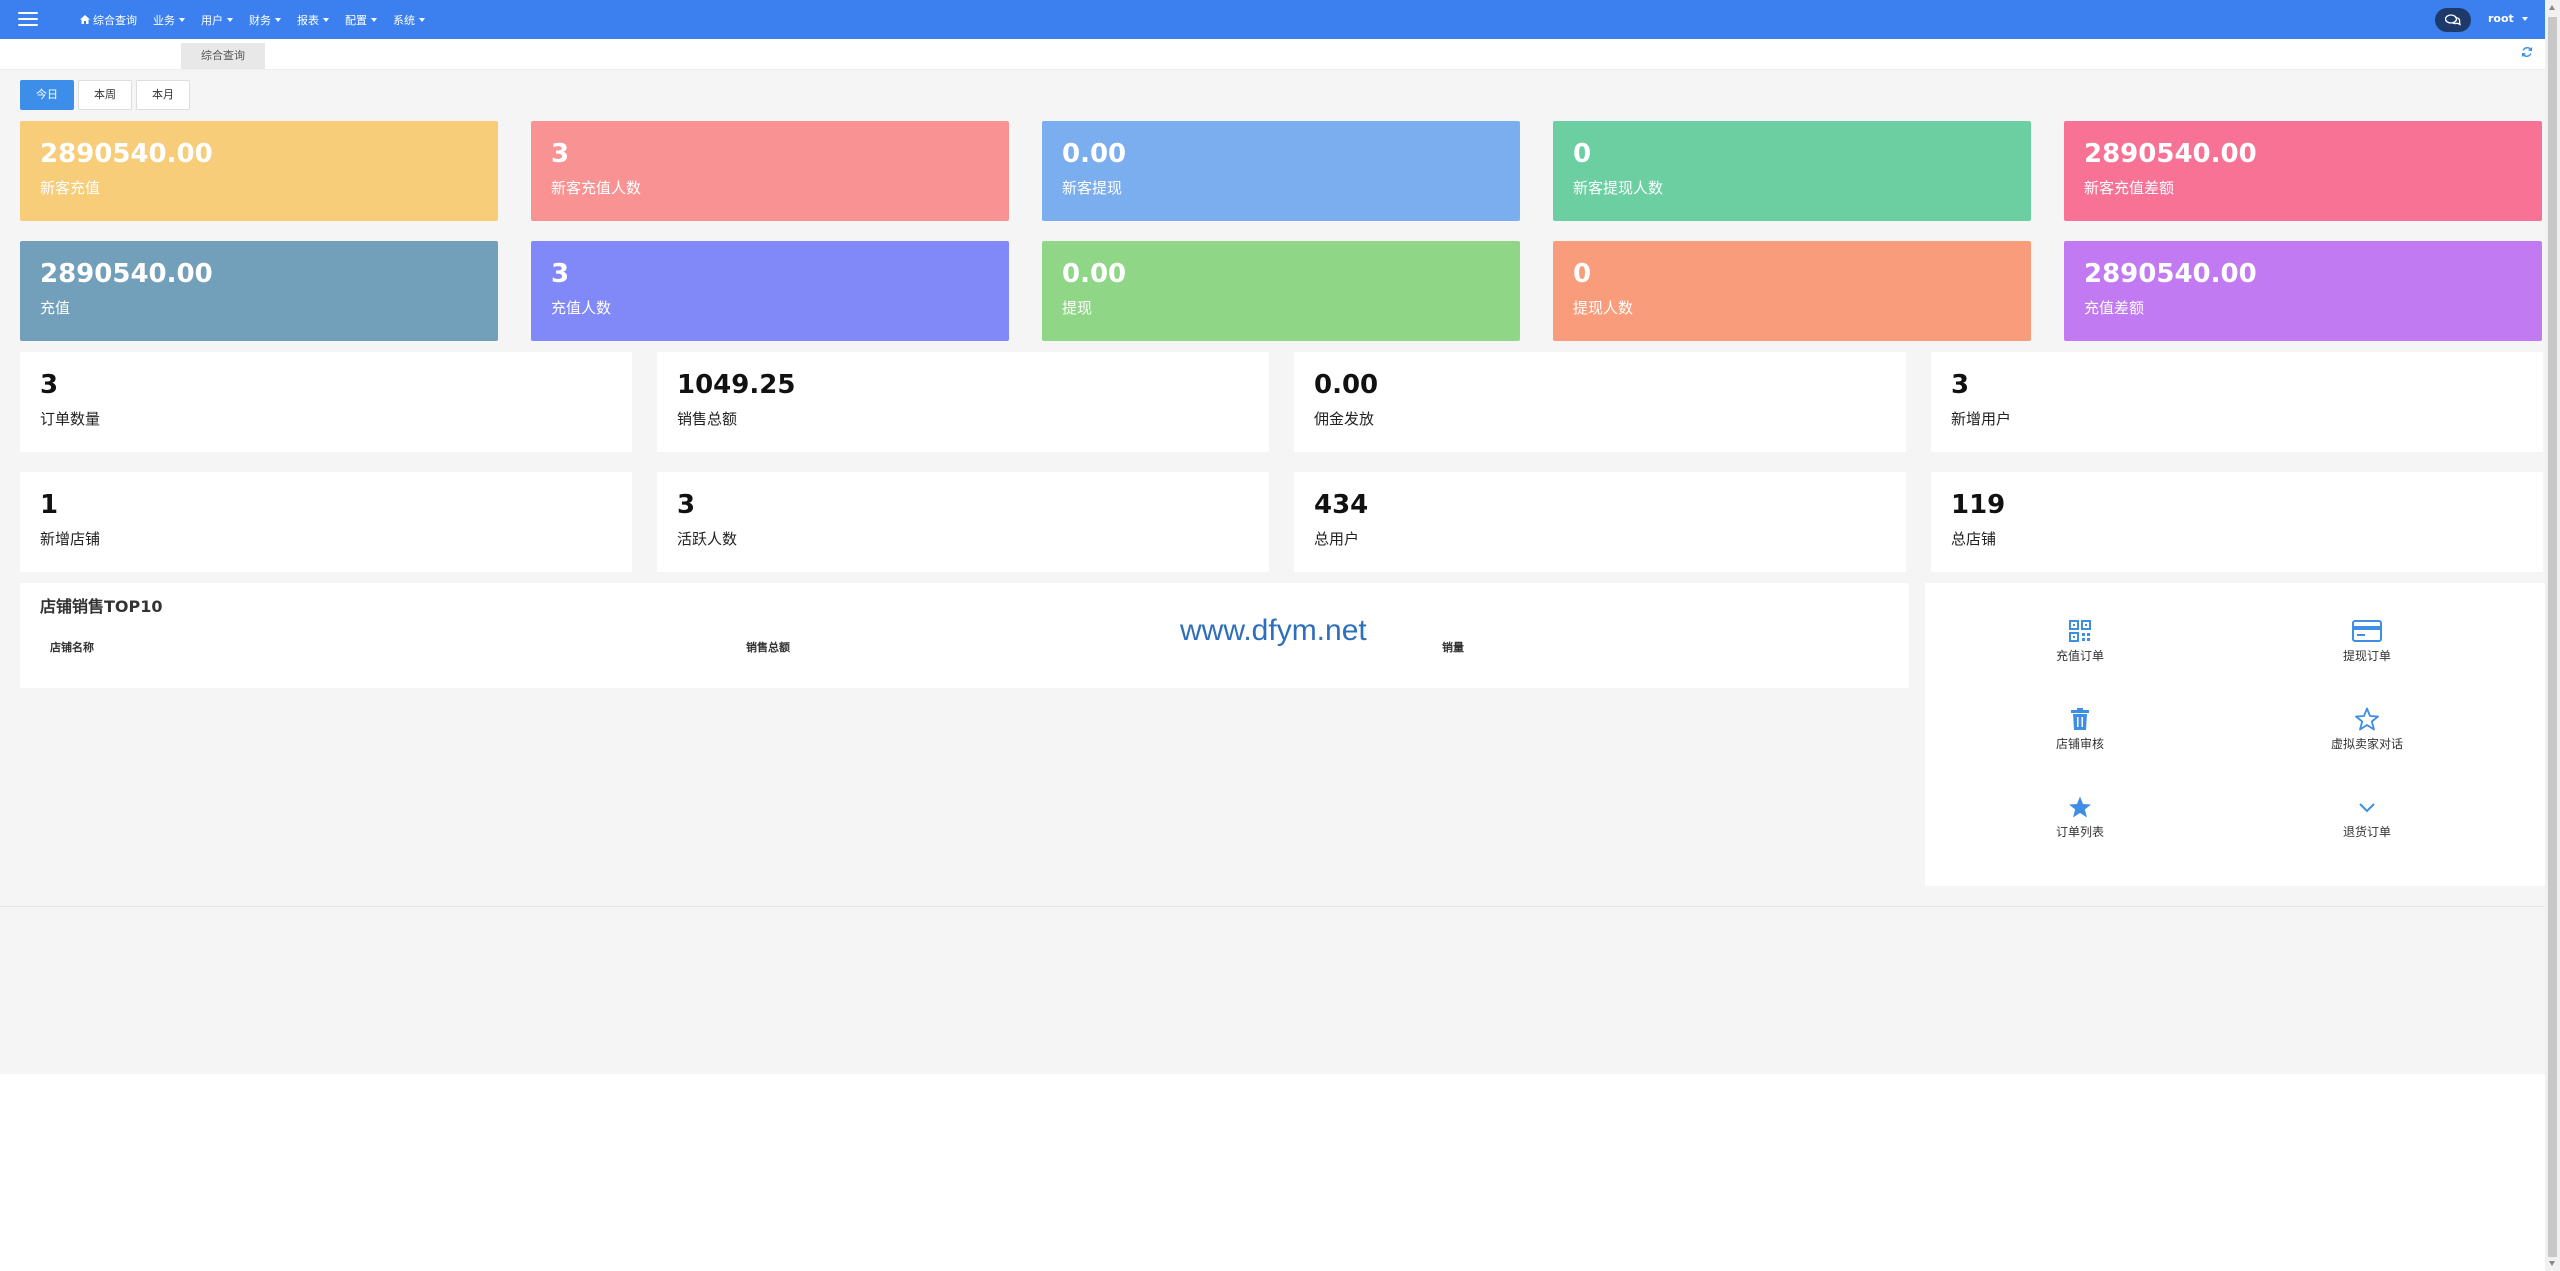 This screenshot has width=2560, height=1271. I want to click on table-header-shop-name: 店铺名称, so click(72, 647).